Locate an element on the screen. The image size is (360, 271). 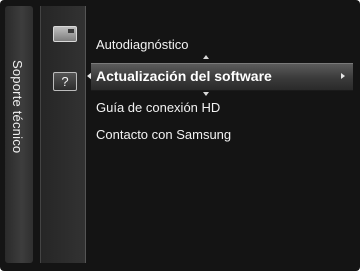
menu-item-contacto-samsung: Contacto con Samsung is located at coordinates (163, 134).